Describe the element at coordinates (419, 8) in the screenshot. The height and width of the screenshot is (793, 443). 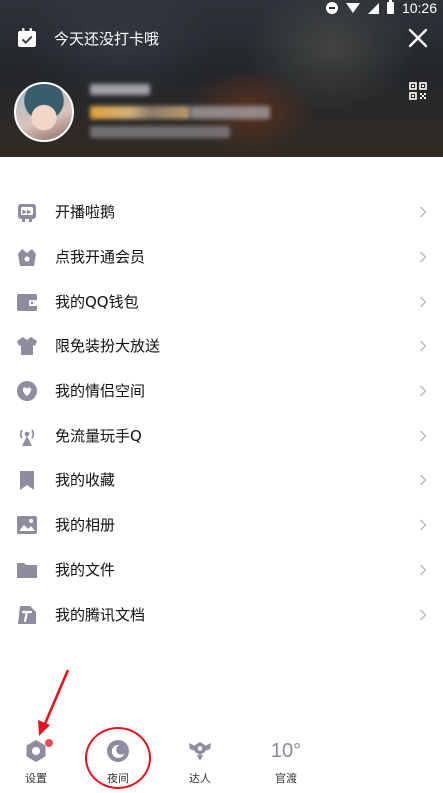
I see `status-time: 10:26` at that location.